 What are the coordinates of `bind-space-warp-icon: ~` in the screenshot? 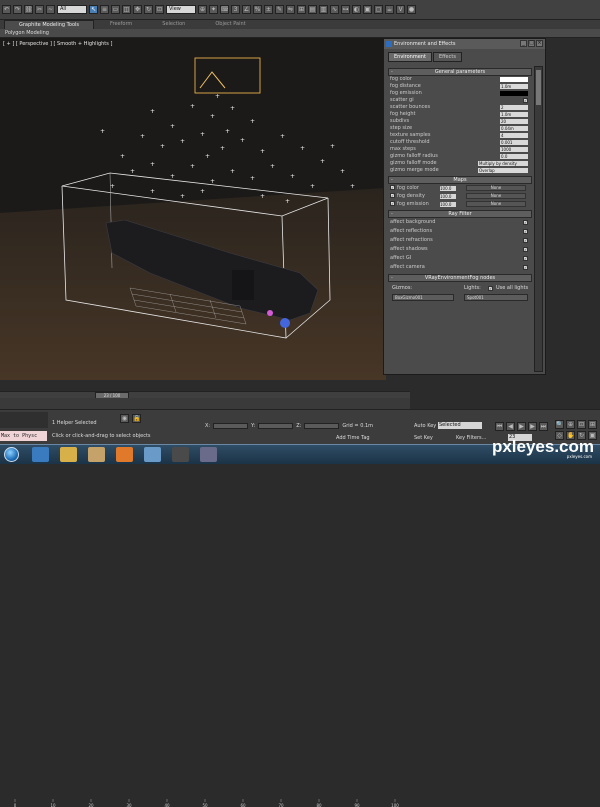 It's located at (50, 9).